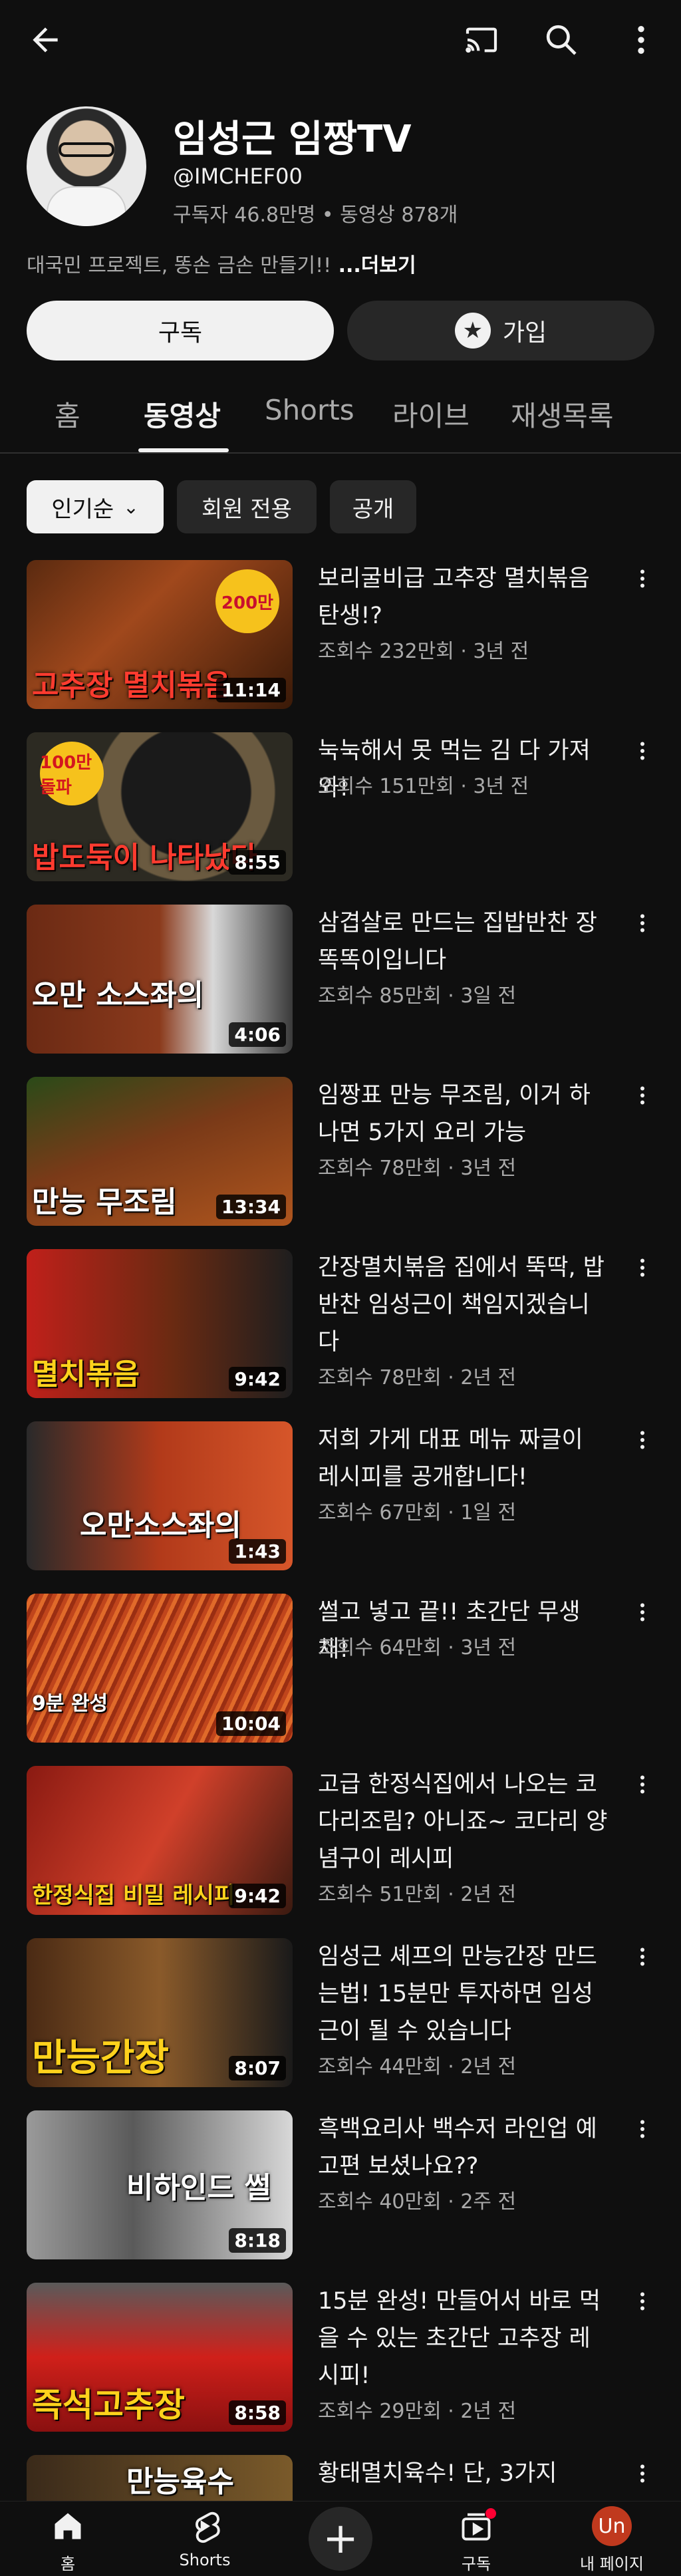  Describe the element at coordinates (315, 215) in the screenshot. I see `channel-stats: 구독자 46.8만명 • 동영상 878개` at that location.